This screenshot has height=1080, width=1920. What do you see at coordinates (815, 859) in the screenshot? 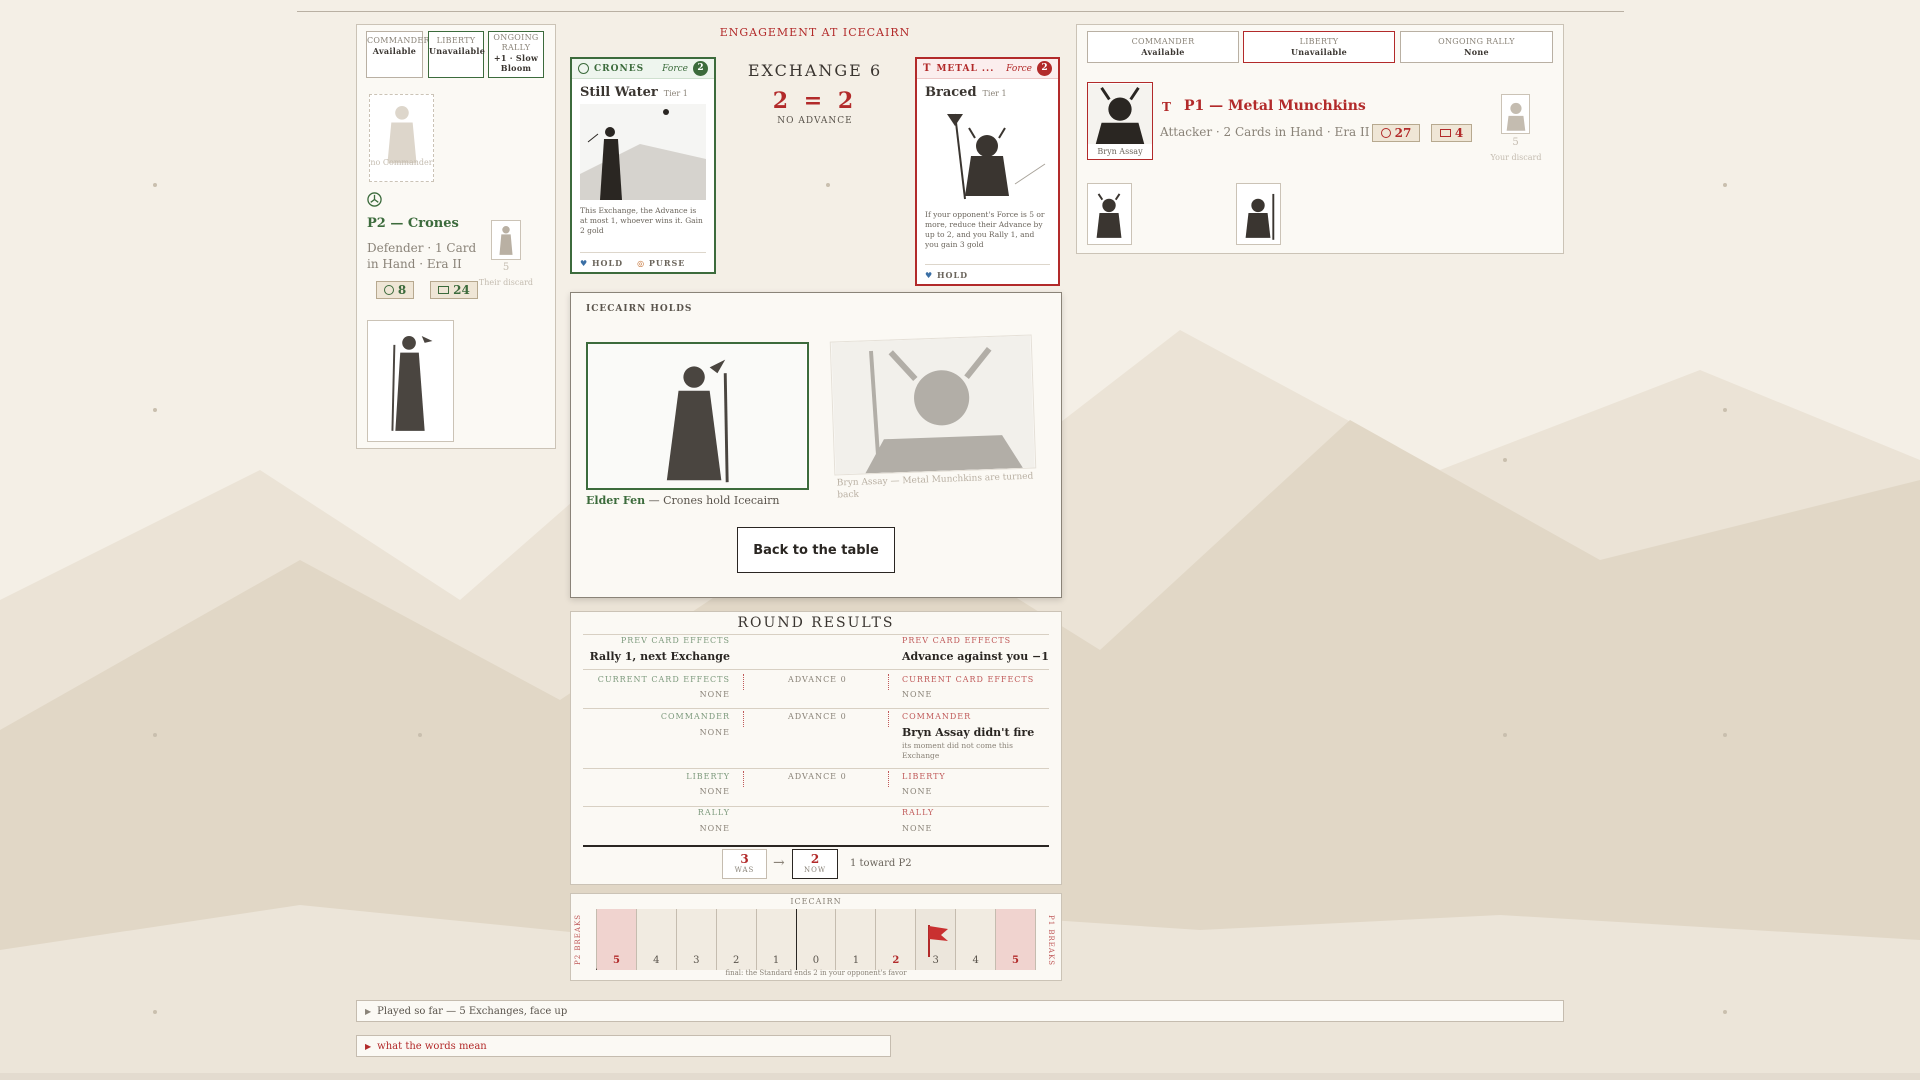
I see `now-value: 2` at bounding box center [815, 859].